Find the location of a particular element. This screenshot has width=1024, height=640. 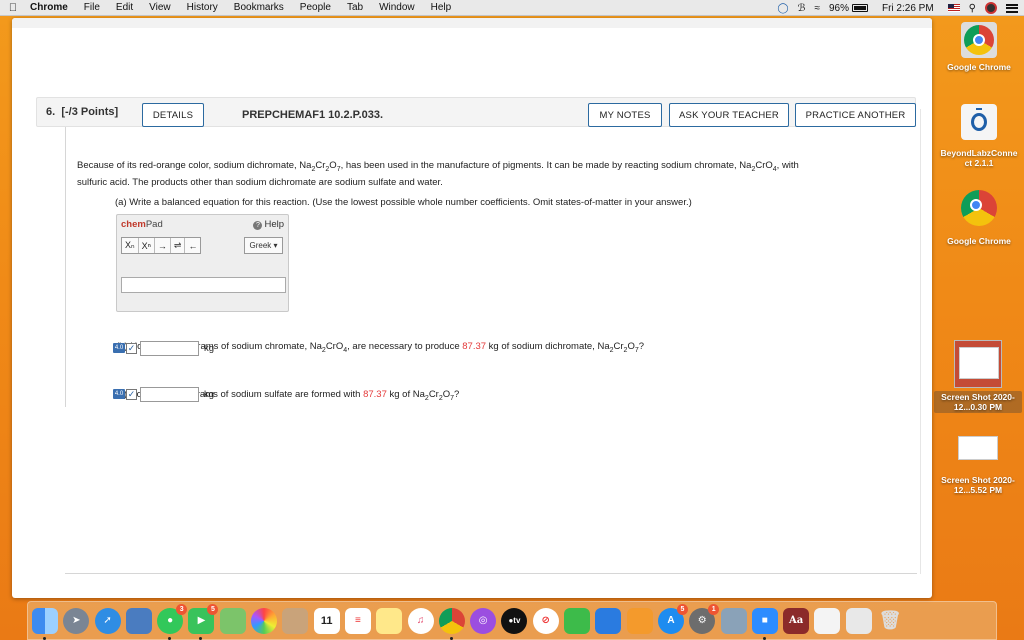

dock: ➤ ➚ ● 3 ▶ 5 11 ≡ ♫ ◎ ●tv ⊘ A5 ⚙ 1 ■ Aa 🗑 is located at coordinates (512, 620).